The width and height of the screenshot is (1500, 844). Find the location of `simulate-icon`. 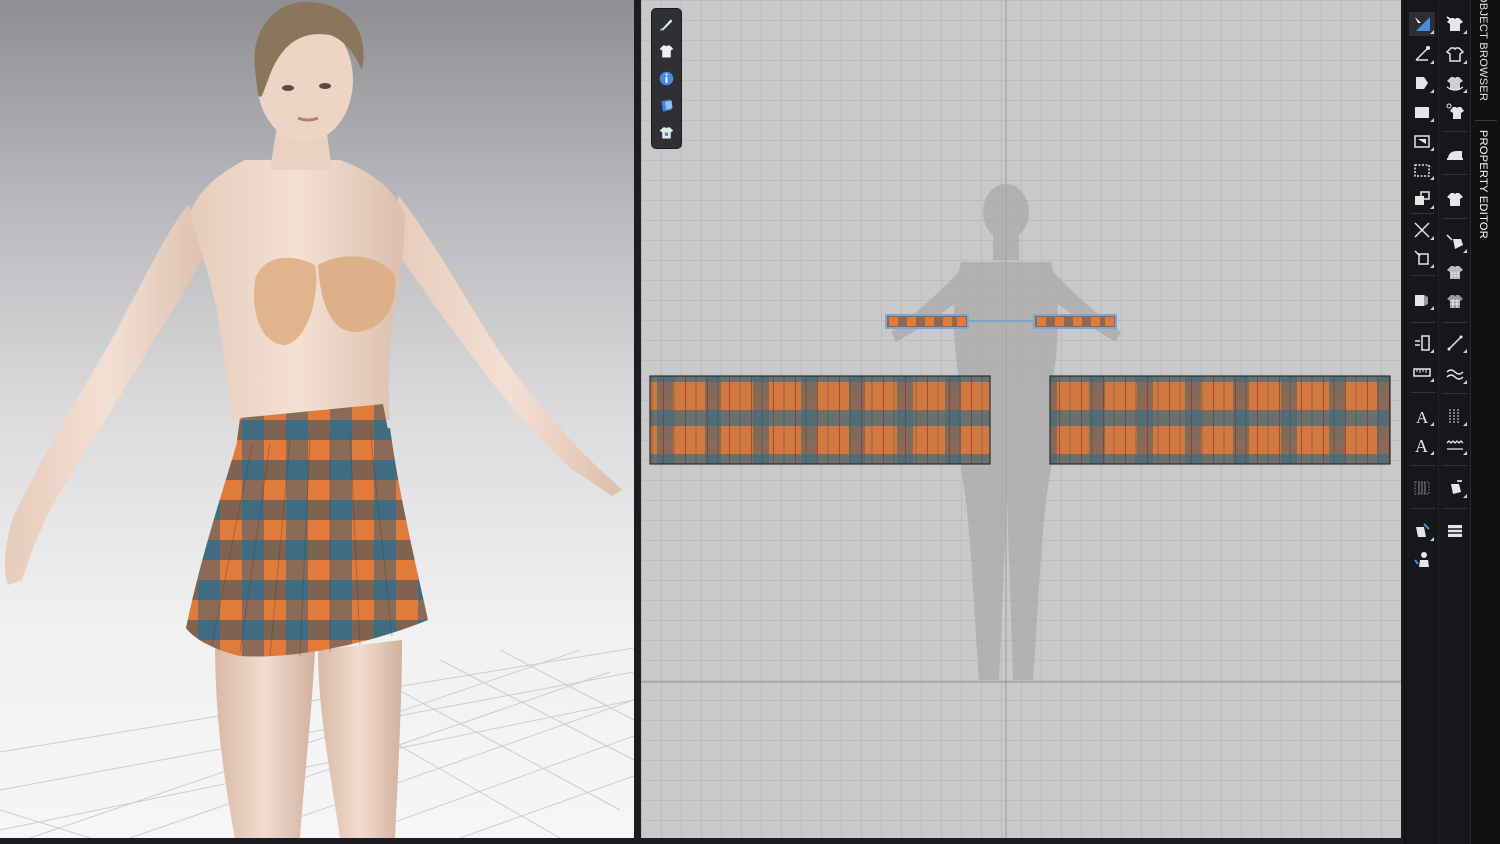

simulate-icon is located at coordinates (1455, 24).